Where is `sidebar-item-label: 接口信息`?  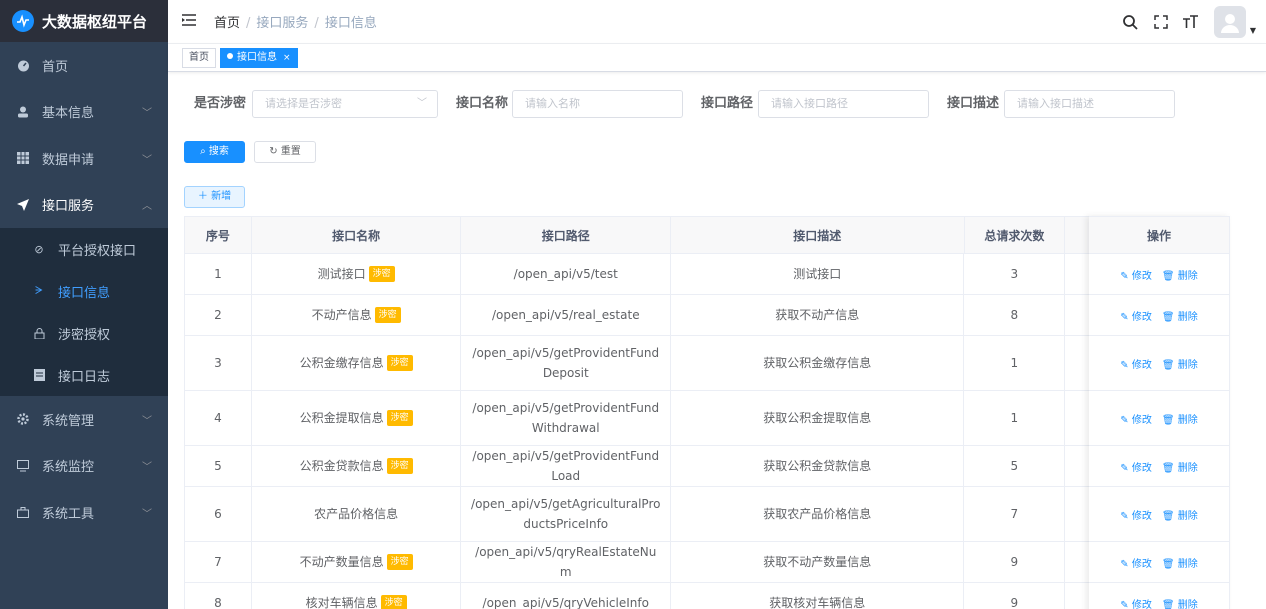
sidebar-item-label: 接口信息 is located at coordinates (84, 293).